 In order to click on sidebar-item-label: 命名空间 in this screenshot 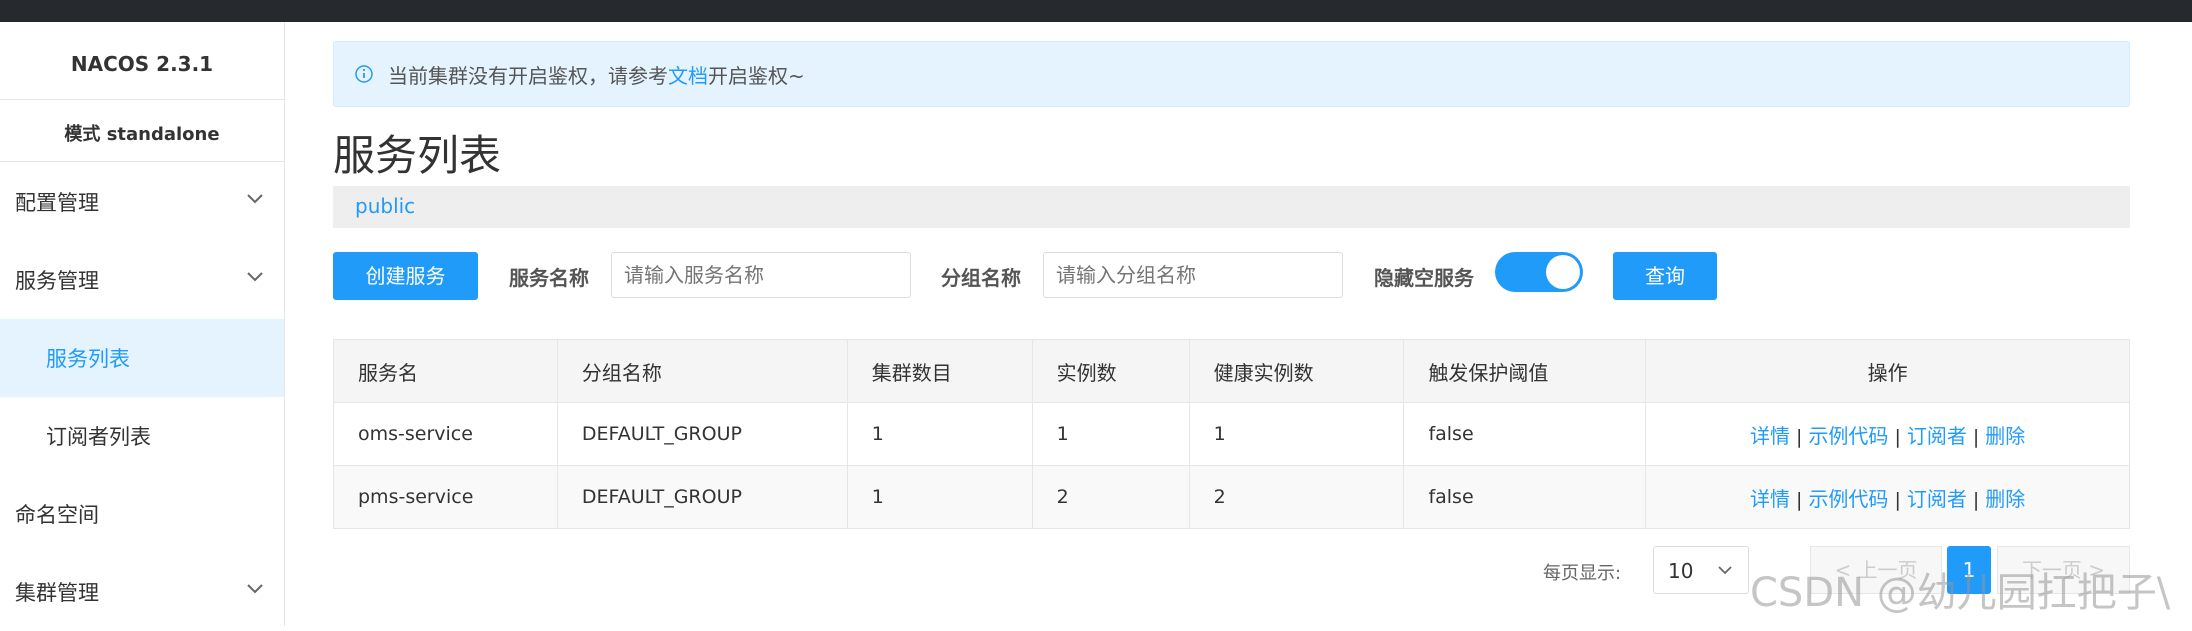, I will do `click(57, 515)`.